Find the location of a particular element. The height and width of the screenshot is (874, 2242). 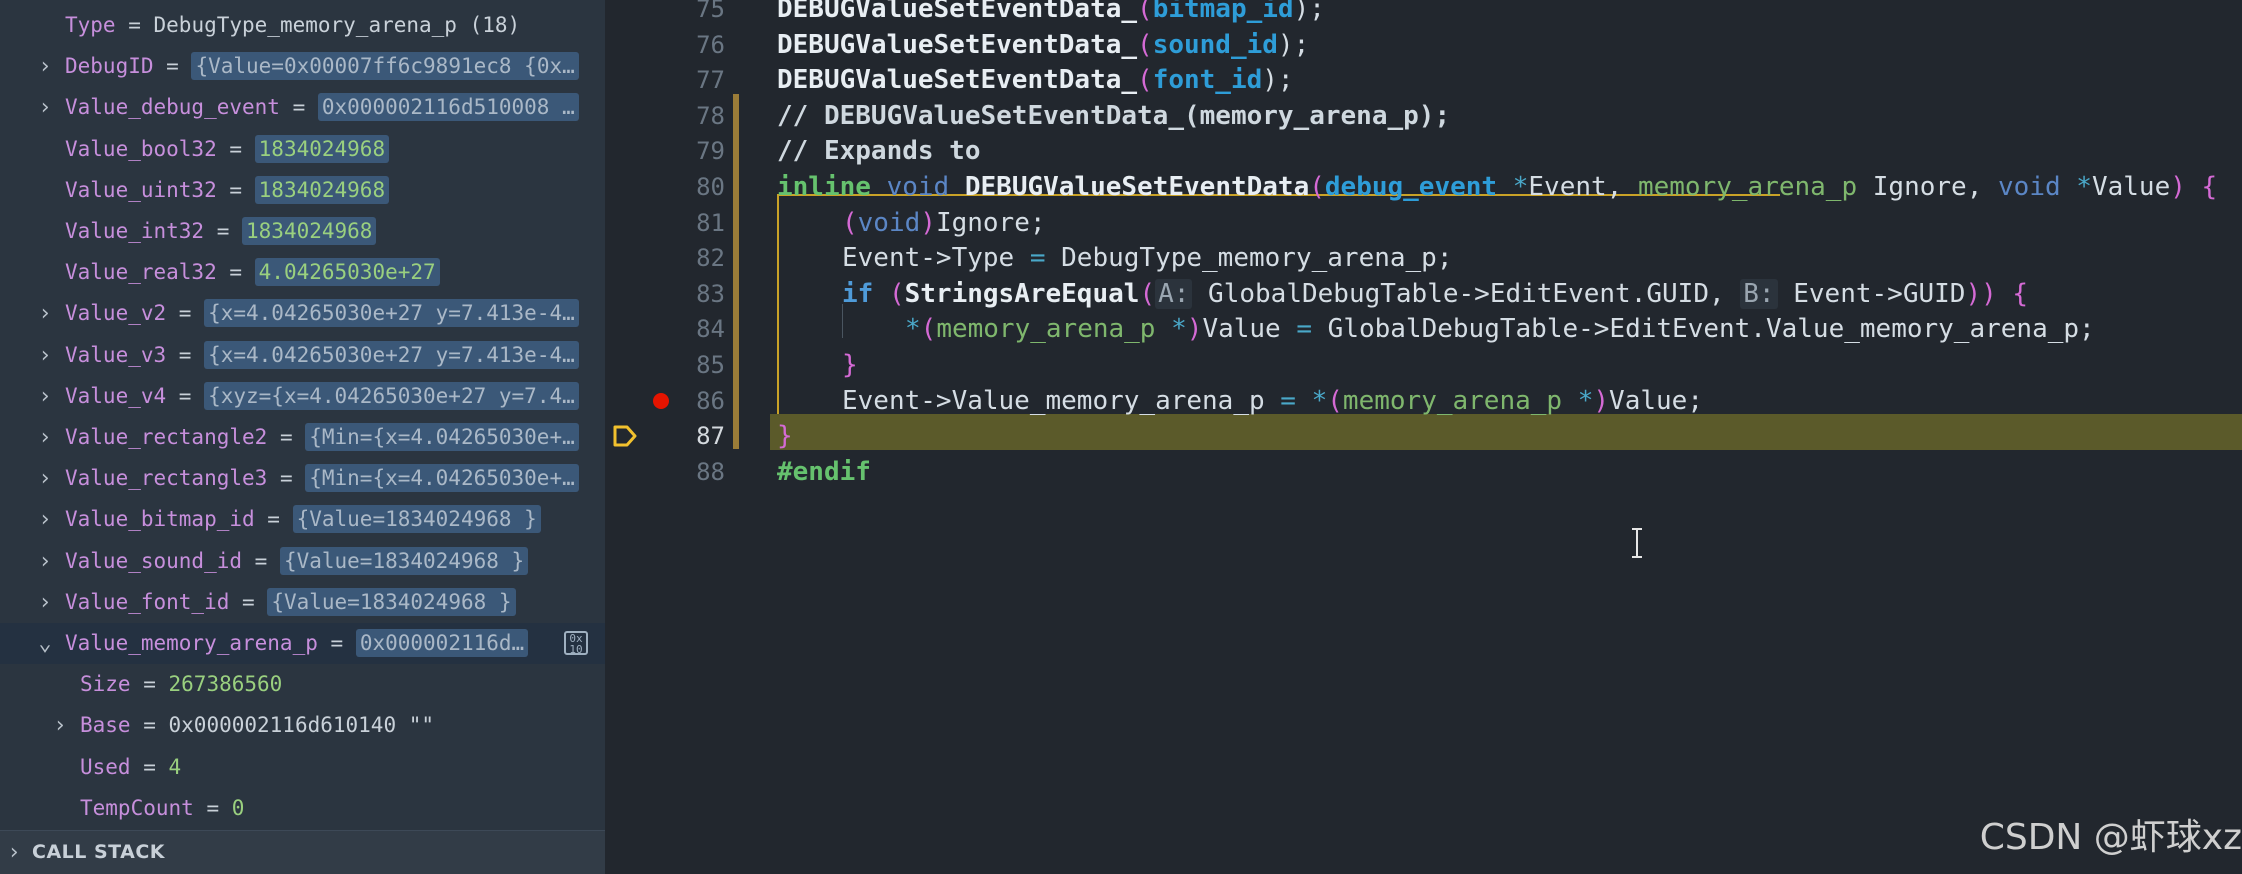

variable-row: › Value_sound_id = {Value=1834024968 } is located at coordinates (302, 561).